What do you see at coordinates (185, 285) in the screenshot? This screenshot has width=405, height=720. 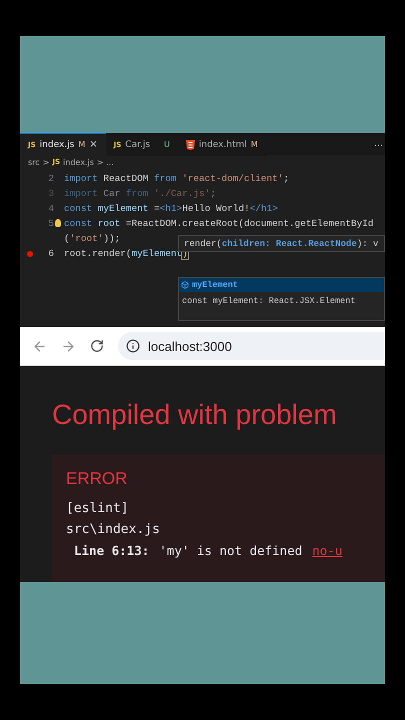 I see `variable-icon` at bounding box center [185, 285].